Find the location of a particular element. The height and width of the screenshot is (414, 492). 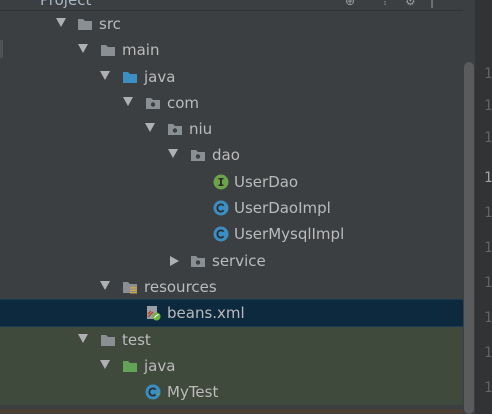

tree-item-usermysqlimpl: UserMysqlImpl is located at coordinates (235, 234).